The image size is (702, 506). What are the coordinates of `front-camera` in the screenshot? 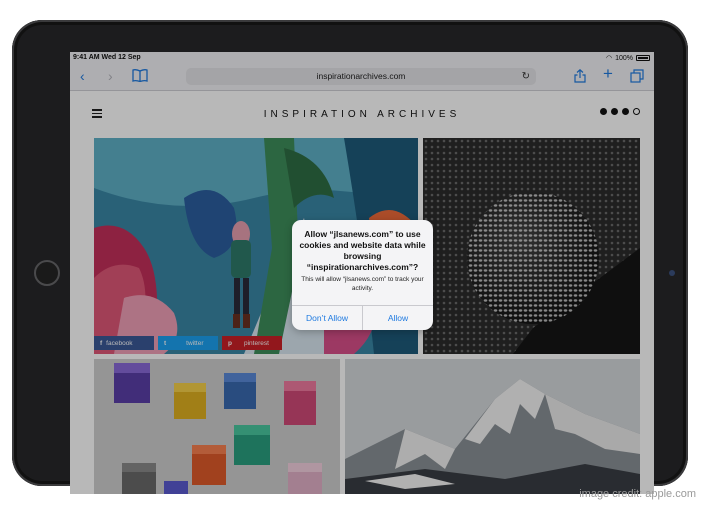 It's located at (672, 273).